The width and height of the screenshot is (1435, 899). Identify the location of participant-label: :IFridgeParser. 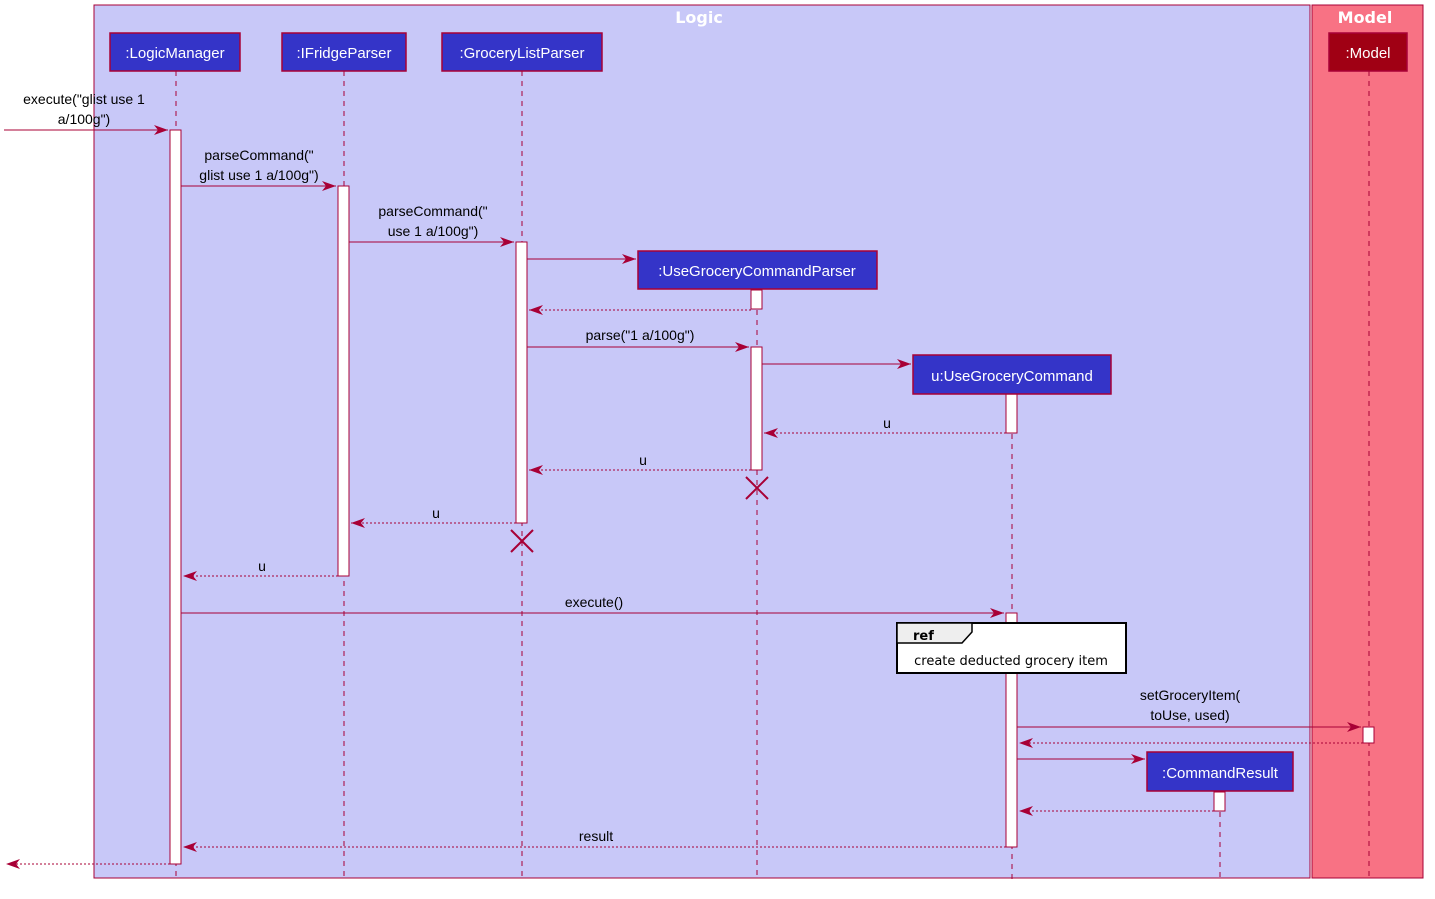
(343, 53).